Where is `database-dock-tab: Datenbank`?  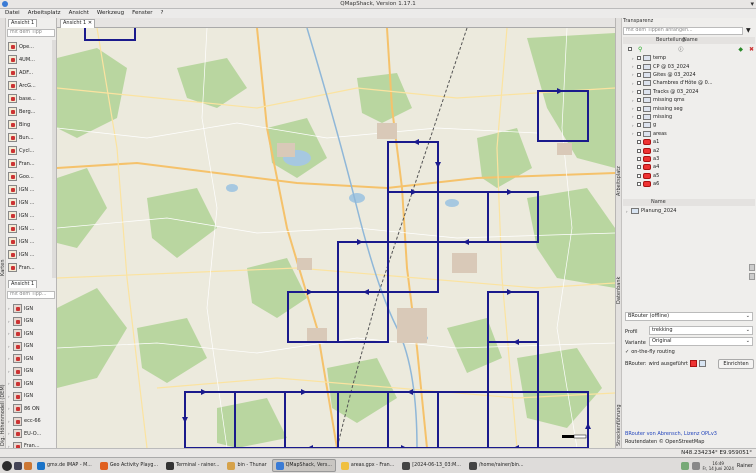
database-dock-tab: Datenbank is located at coordinates (619, 252).